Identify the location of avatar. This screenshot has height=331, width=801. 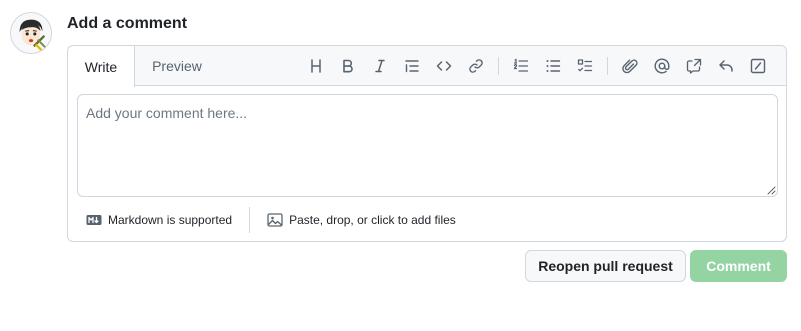
(31, 33).